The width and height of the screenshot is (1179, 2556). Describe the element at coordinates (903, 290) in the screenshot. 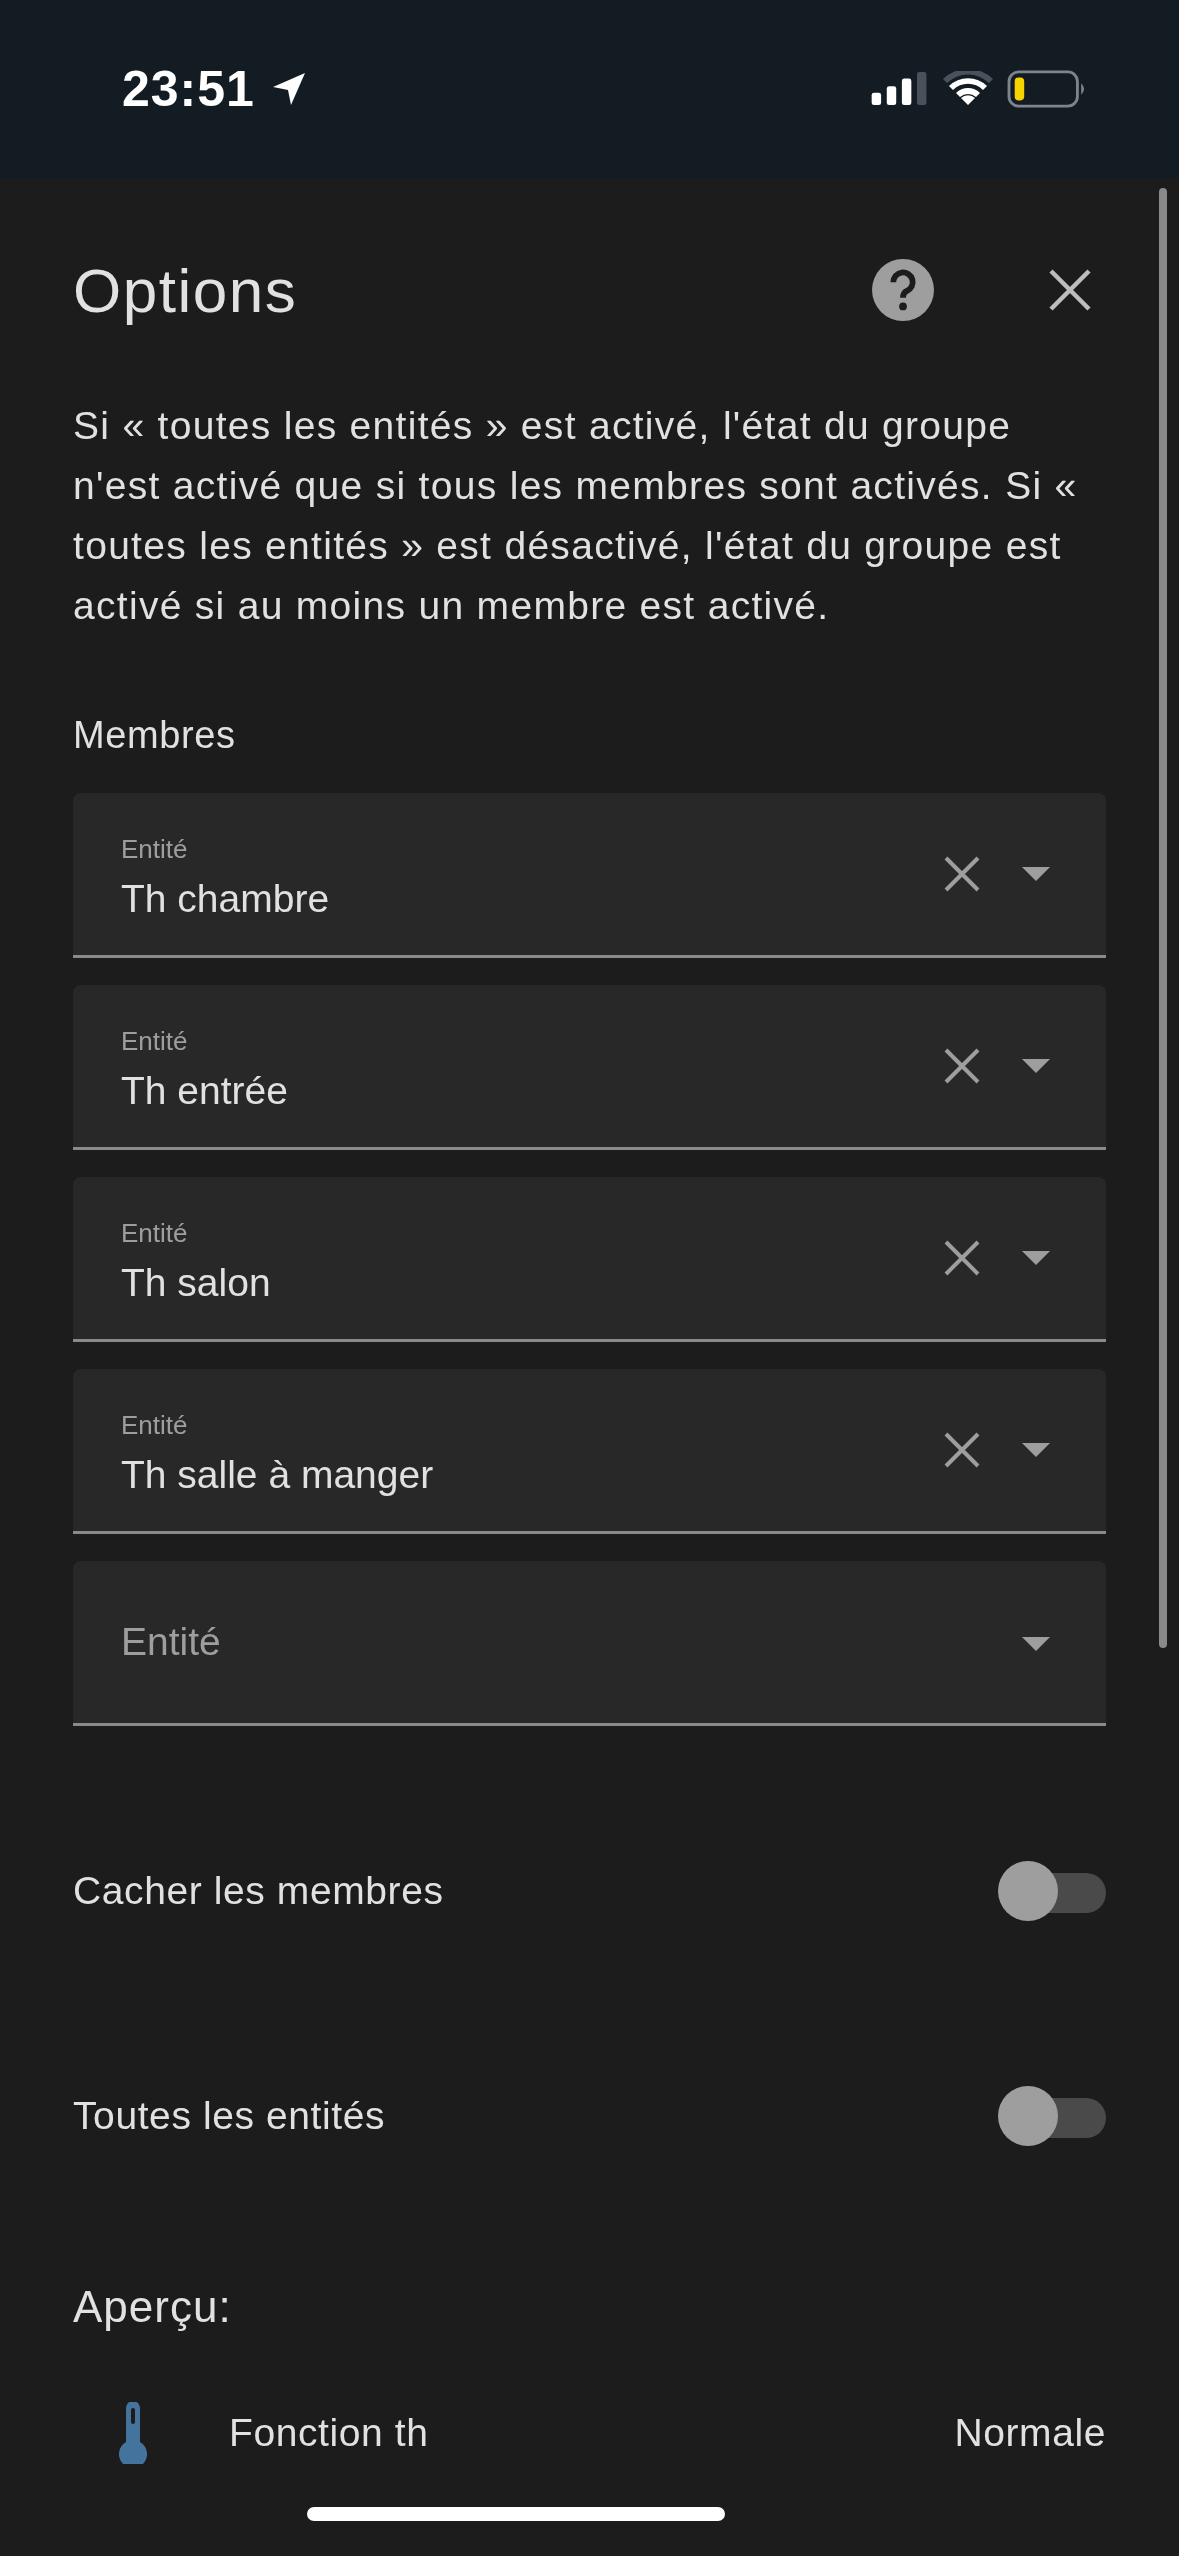

I see `help-icon` at that location.